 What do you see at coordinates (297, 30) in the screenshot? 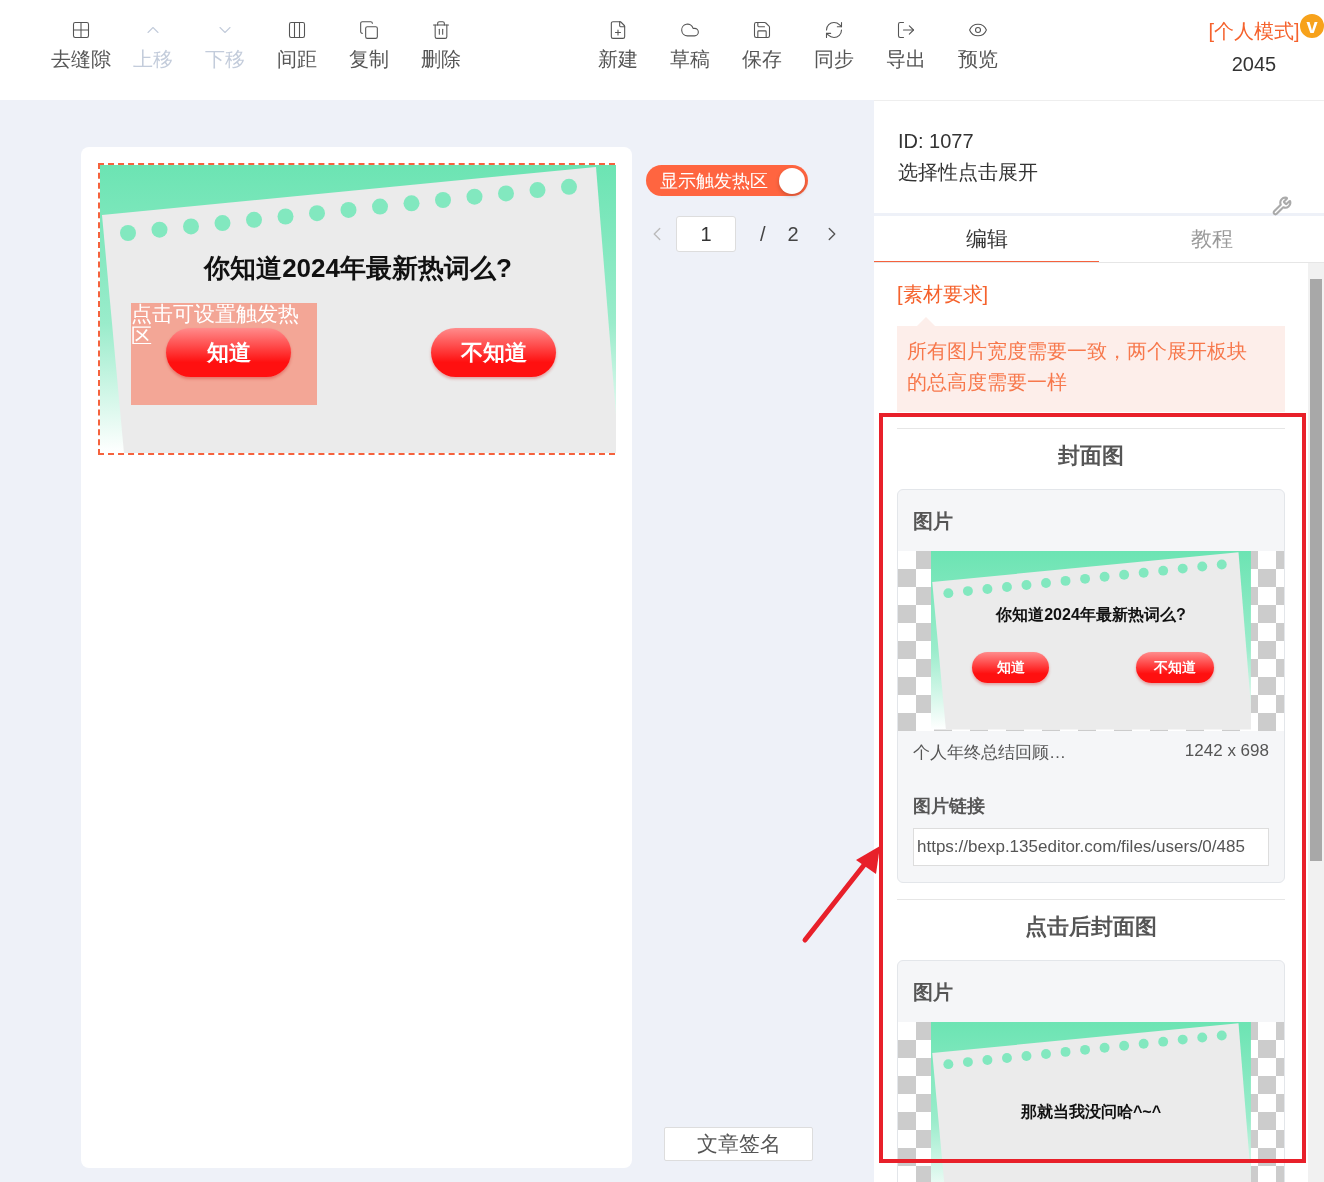
I see `columns-icon` at bounding box center [297, 30].